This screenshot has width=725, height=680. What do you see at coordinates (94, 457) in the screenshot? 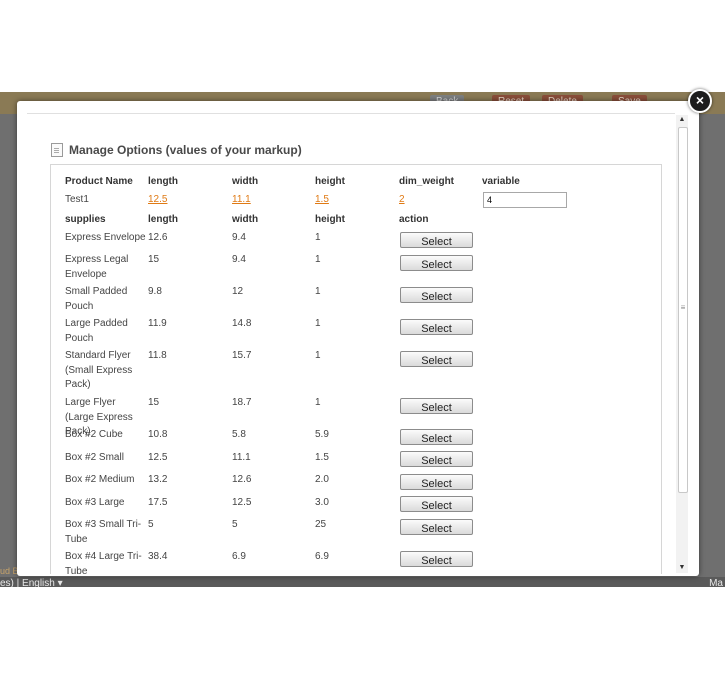
I see `supply-name: Box #2 Small` at bounding box center [94, 457].